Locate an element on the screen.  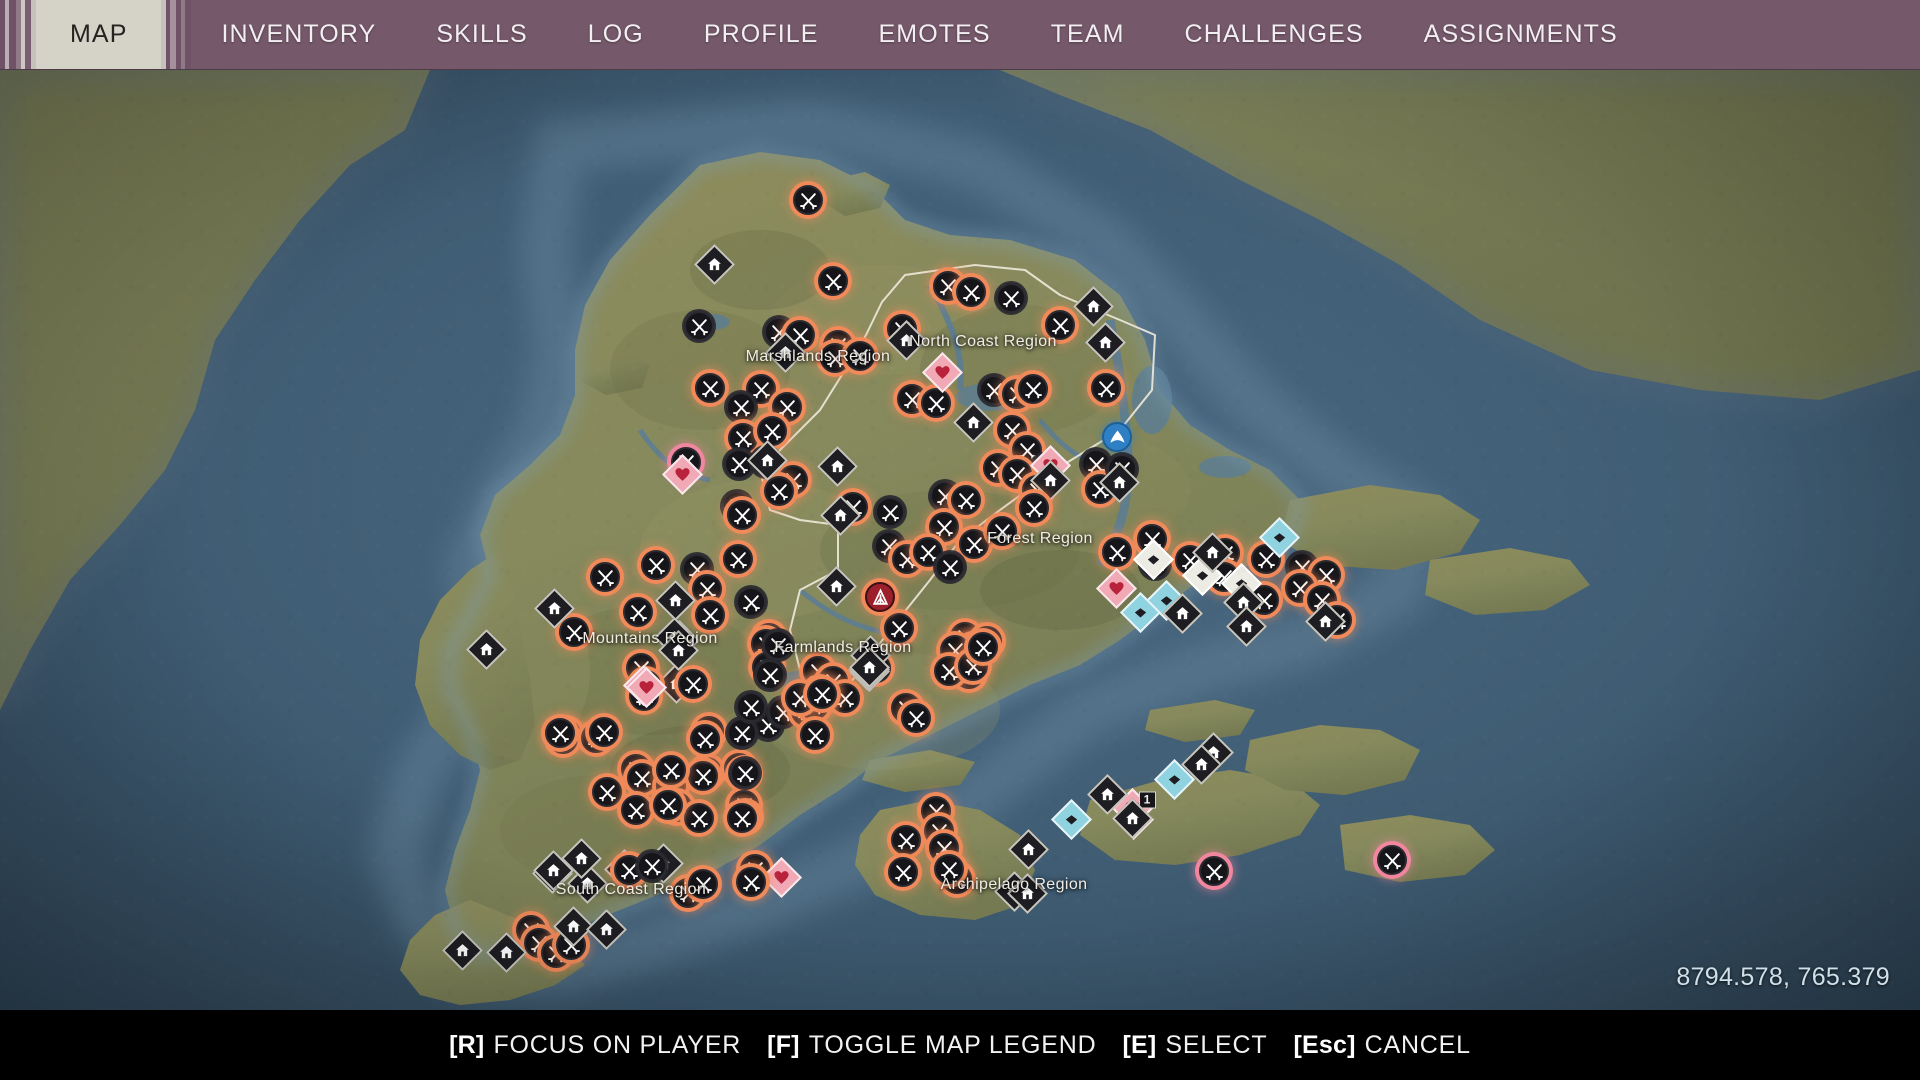
nav-tab-map: MAP is located at coordinates (99, 34).